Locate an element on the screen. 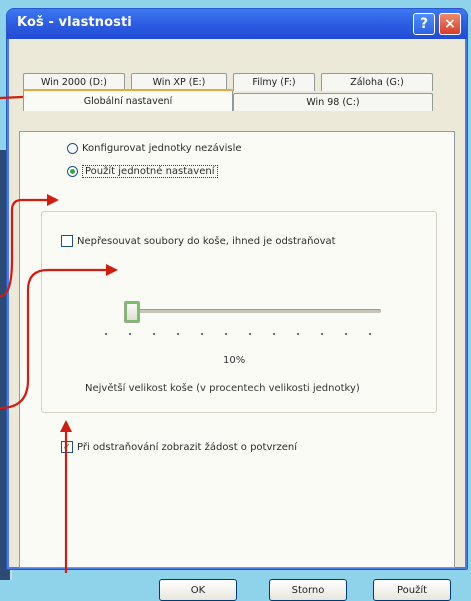 The width and height of the screenshot is (471, 601). radio-independent-label: Konfigurovat jednotky nezávisle is located at coordinates (162, 148).